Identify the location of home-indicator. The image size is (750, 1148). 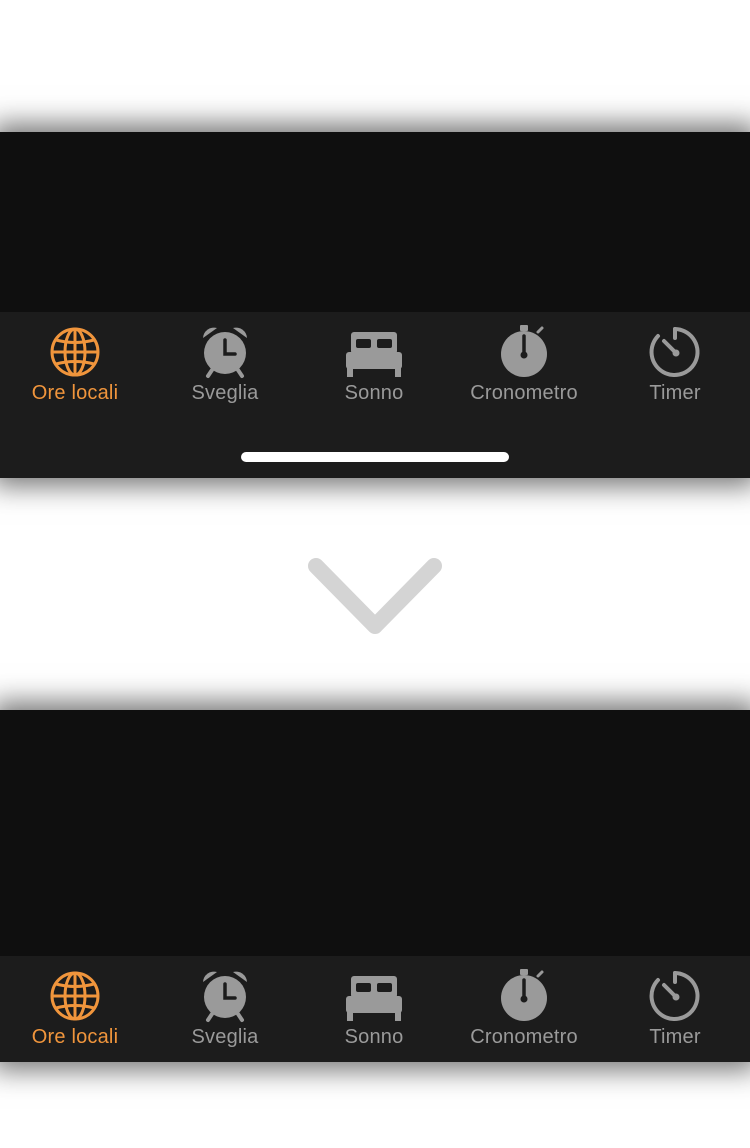
(375, 457).